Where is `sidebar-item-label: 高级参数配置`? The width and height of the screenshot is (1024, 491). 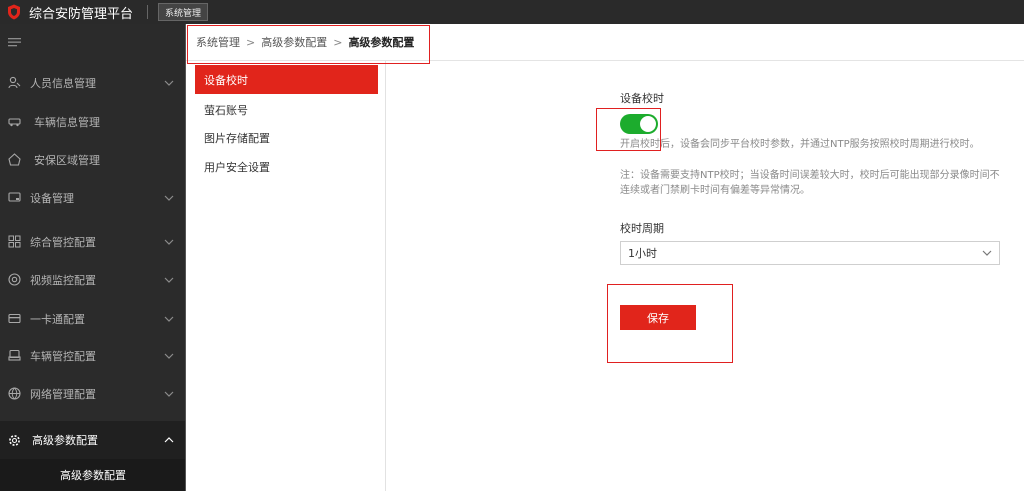 sidebar-item-label: 高级参数配置 is located at coordinates (65, 440).